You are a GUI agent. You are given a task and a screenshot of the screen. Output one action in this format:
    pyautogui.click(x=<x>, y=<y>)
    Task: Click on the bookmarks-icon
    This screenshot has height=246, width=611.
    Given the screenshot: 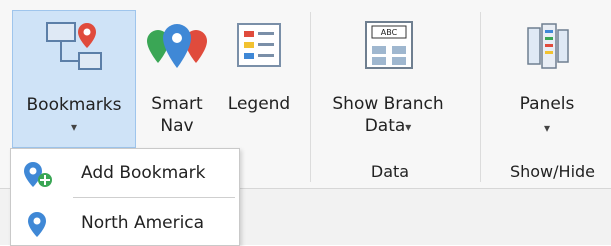 What is the action you would take?
    pyautogui.click(x=74, y=47)
    